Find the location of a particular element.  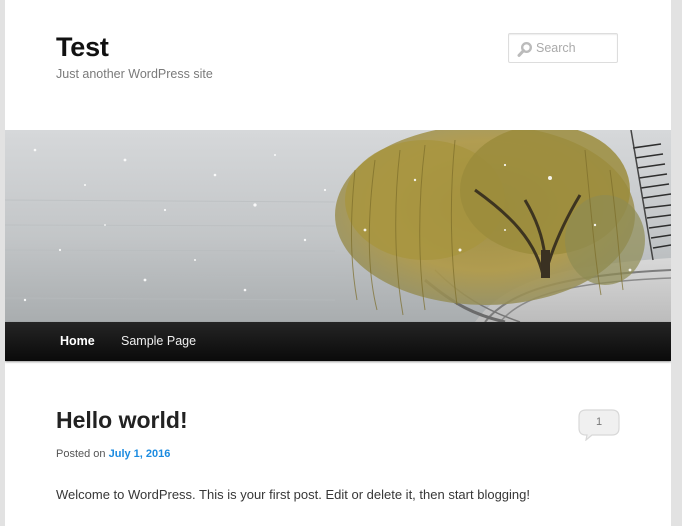

post-date-link: July 1, 2016 is located at coordinates (140, 454).